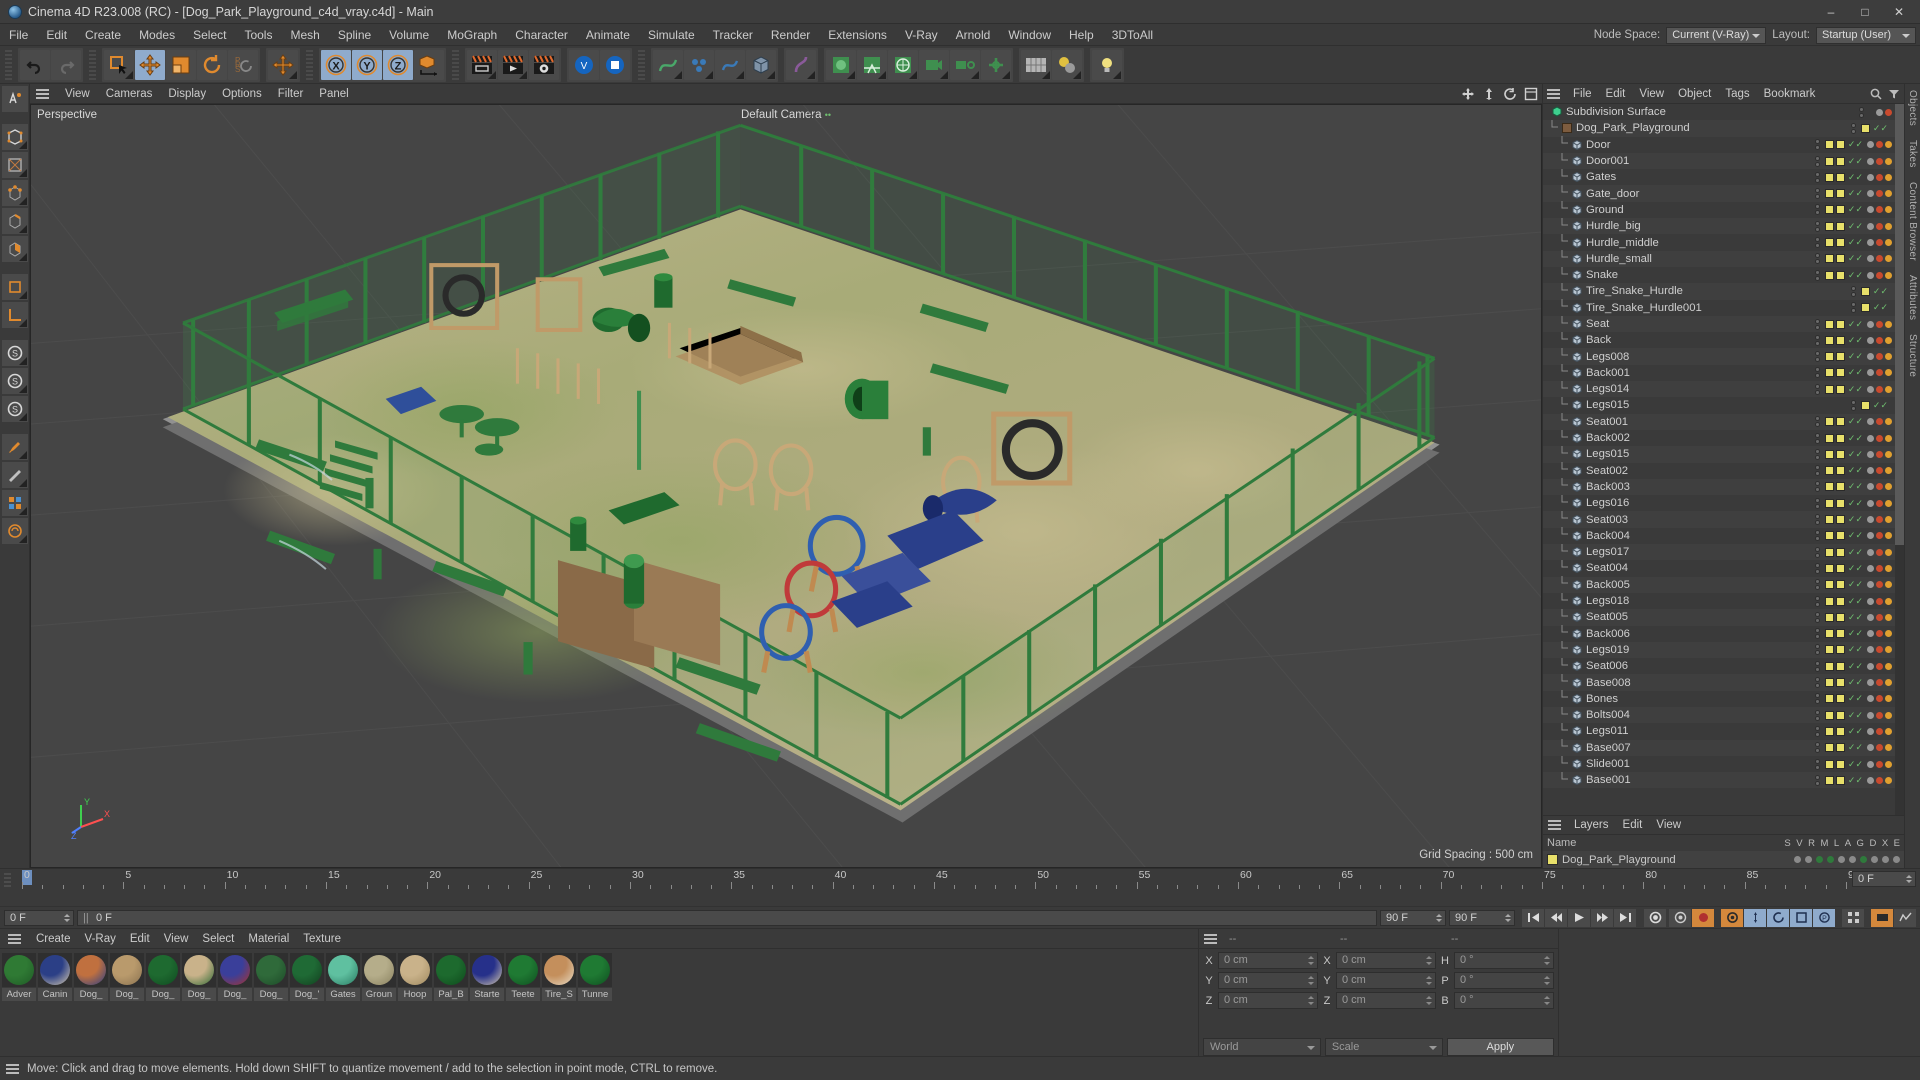  Describe the element at coordinates (14, 165) in the screenshot. I see `texture-mode-button` at that location.